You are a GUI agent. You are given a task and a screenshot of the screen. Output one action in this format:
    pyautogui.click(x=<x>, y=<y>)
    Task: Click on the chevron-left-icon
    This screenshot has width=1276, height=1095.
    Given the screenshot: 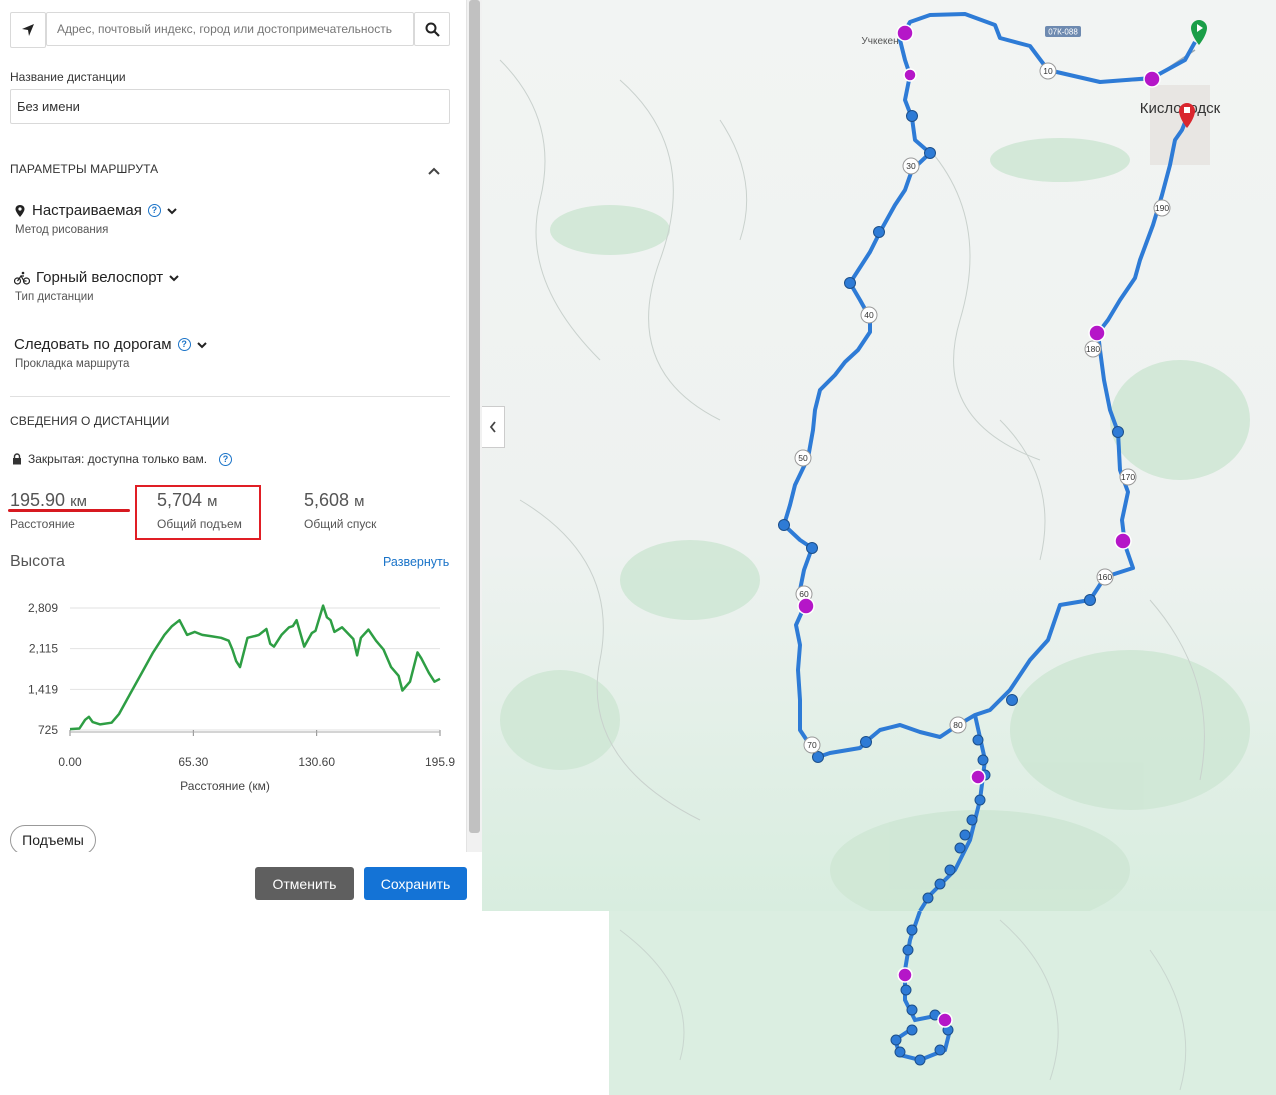 What is the action you would take?
    pyautogui.click(x=492, y=427)
    